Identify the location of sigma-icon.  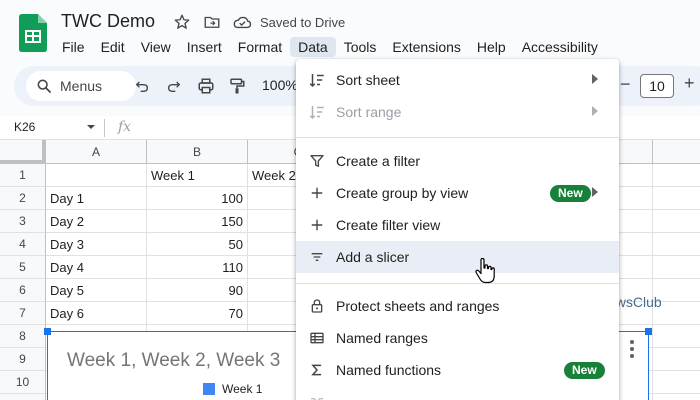
(317, 370).